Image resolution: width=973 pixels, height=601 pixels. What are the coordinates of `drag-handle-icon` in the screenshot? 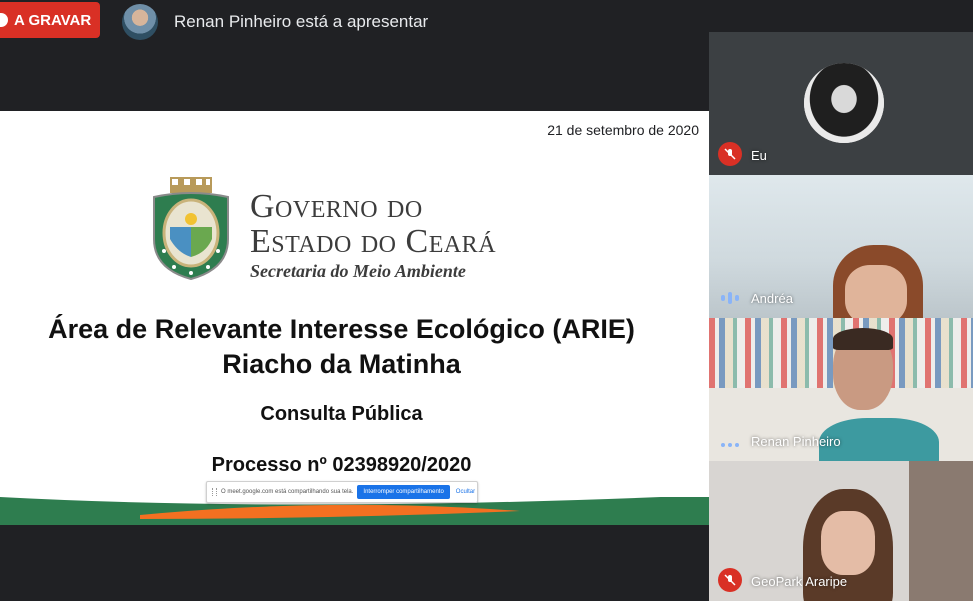 It's located at (214, 492).